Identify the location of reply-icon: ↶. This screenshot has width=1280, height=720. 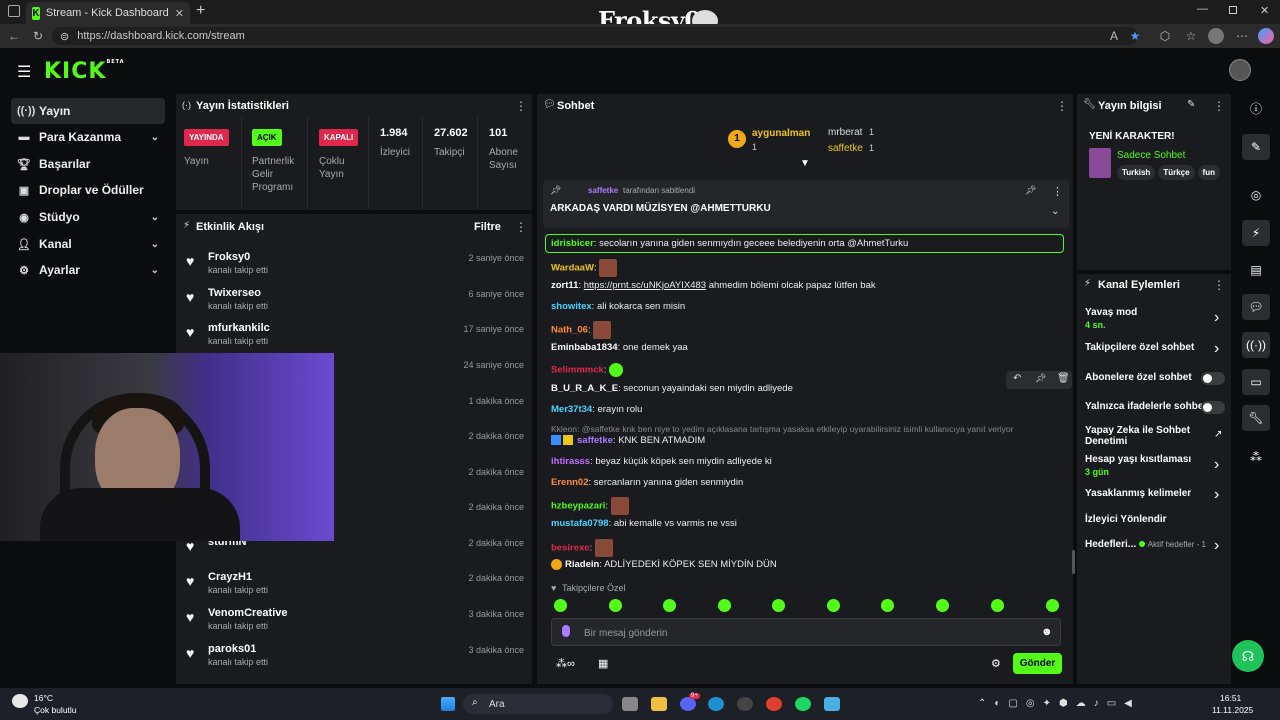
(1017, 378).